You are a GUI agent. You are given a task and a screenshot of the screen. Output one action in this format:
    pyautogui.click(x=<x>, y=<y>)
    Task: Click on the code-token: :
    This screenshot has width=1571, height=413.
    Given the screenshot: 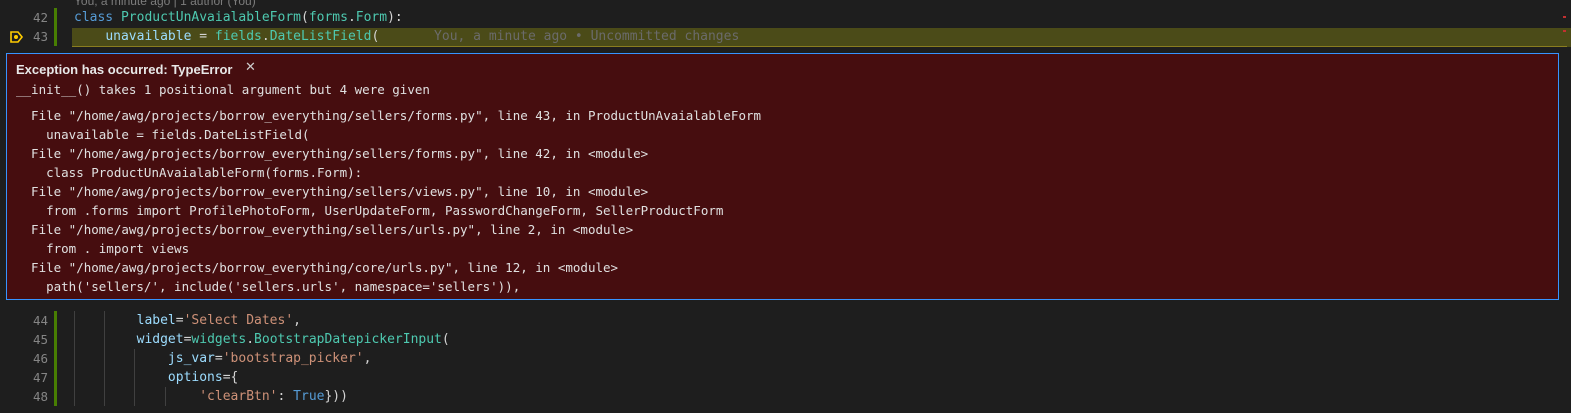 What is the action you would take?
    pyautogui.click(x=285, y=396)
    